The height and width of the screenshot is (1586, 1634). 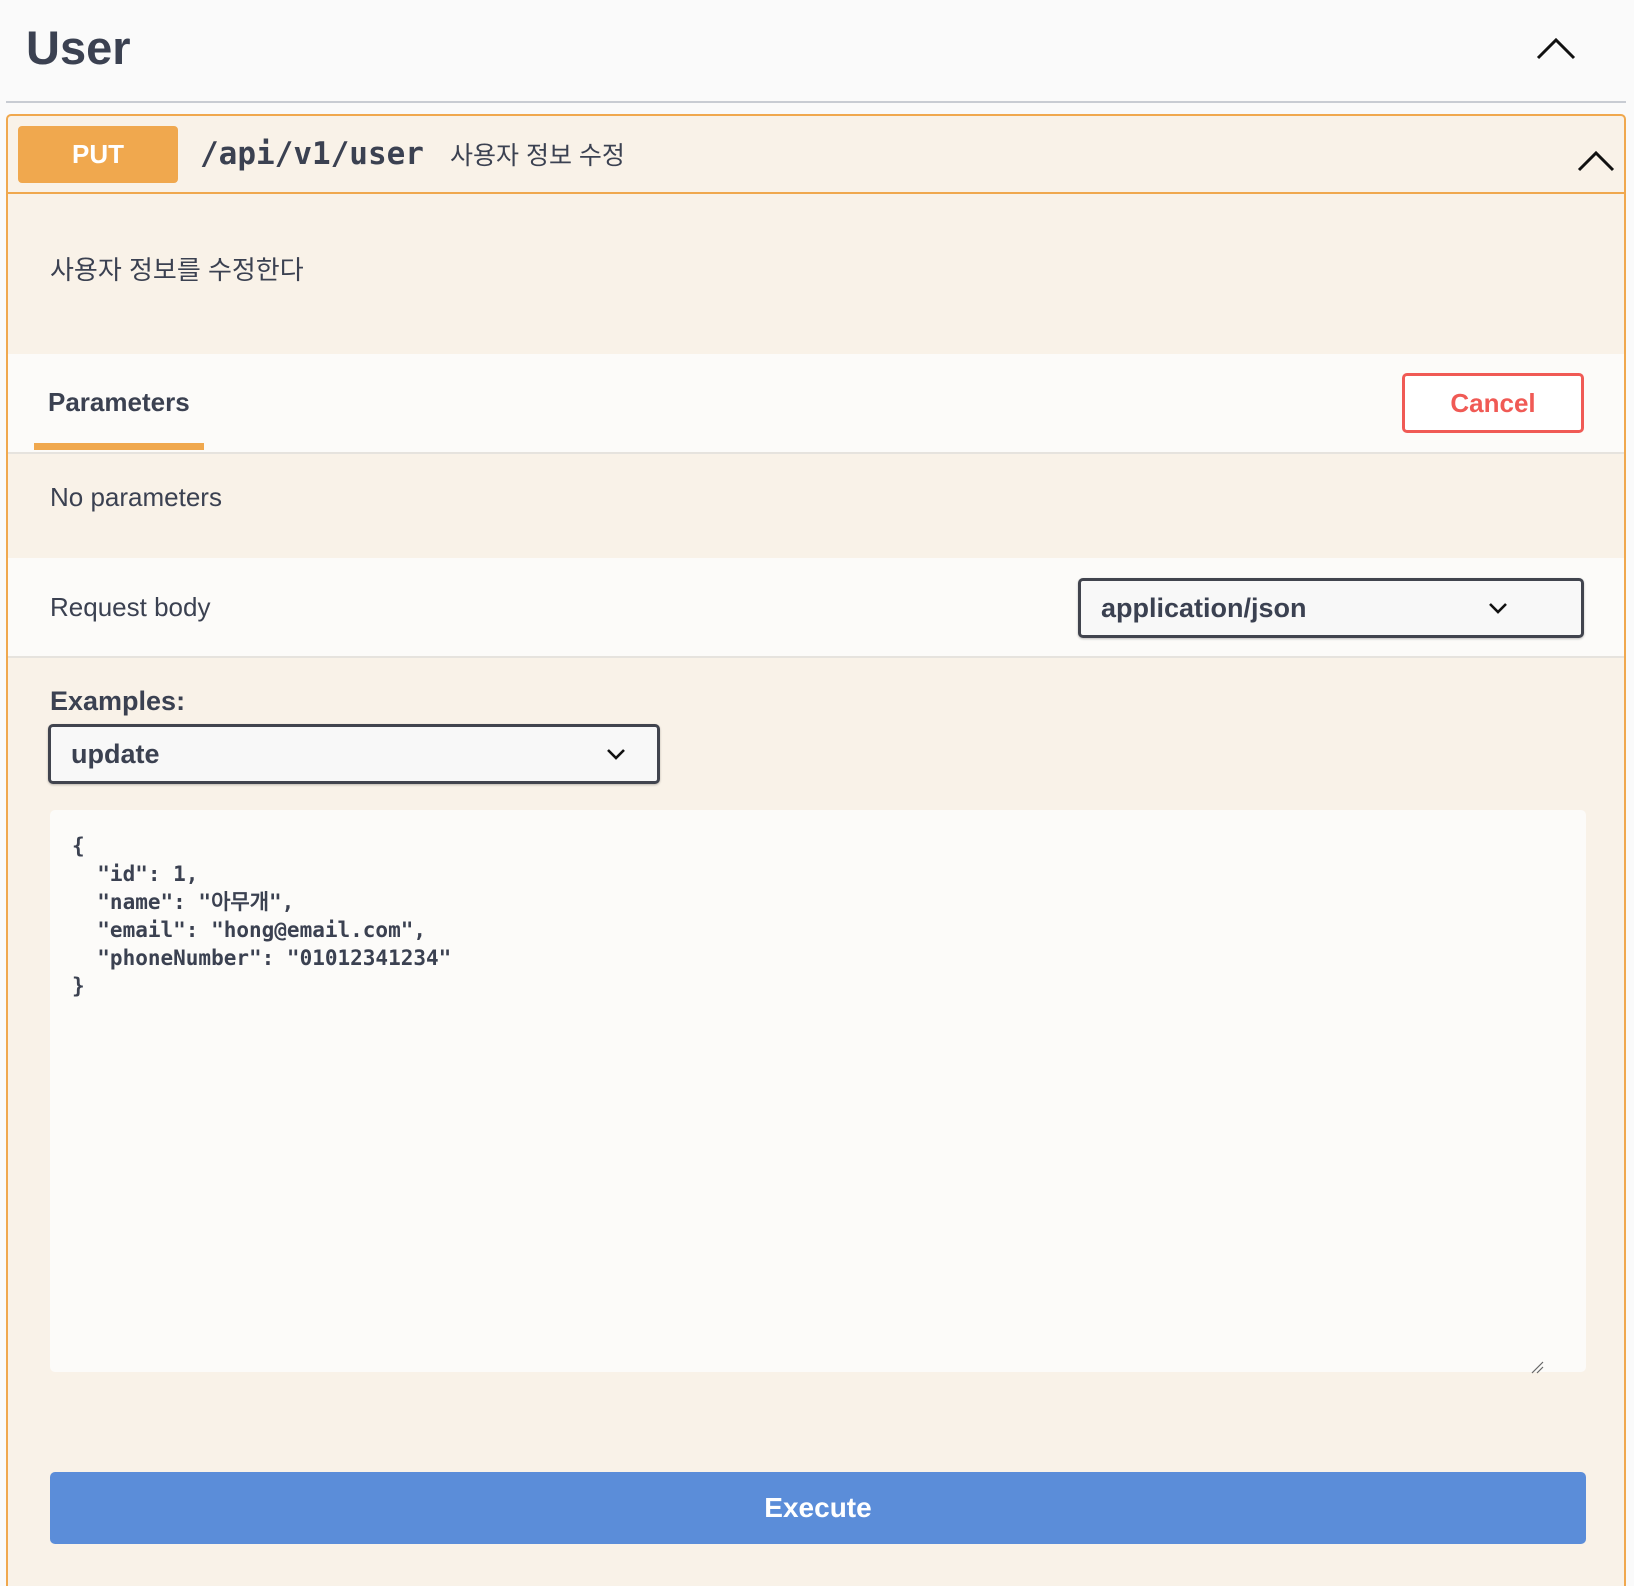 I want to click on operation-summary-text: 사용자 정보 수정, so click(x=537, y=156).